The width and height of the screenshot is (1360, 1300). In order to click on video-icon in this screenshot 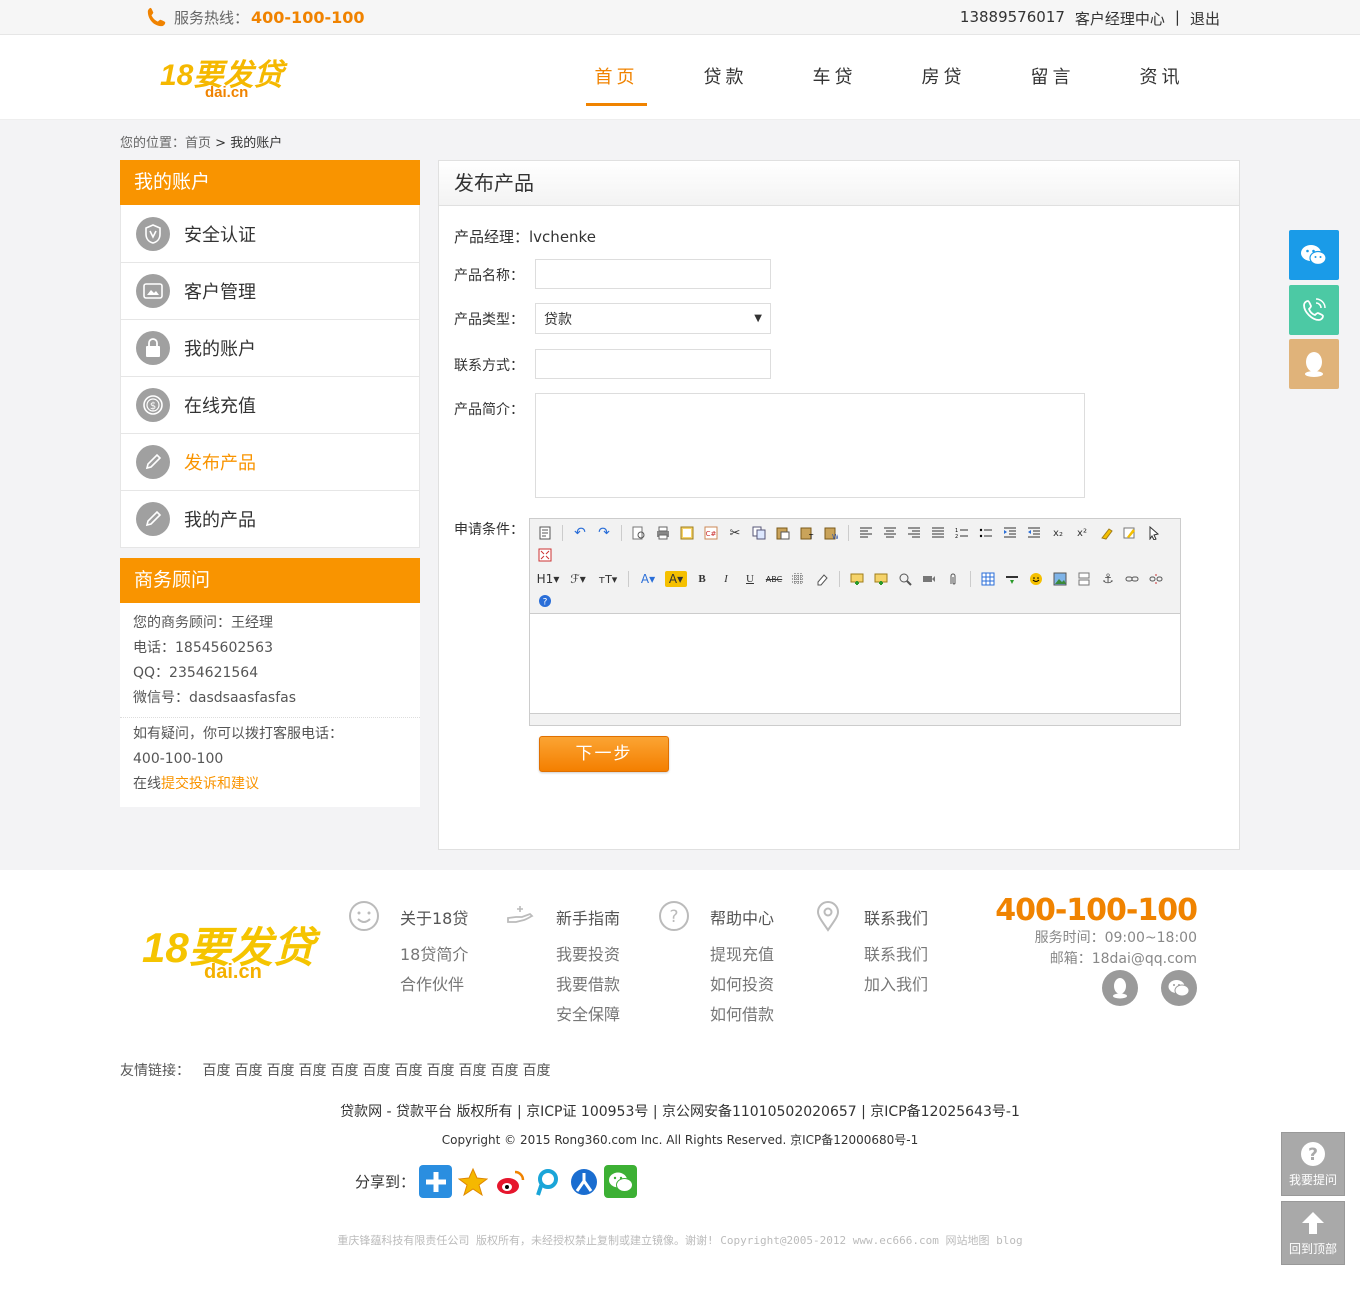, I will do `click(929, 579)`.